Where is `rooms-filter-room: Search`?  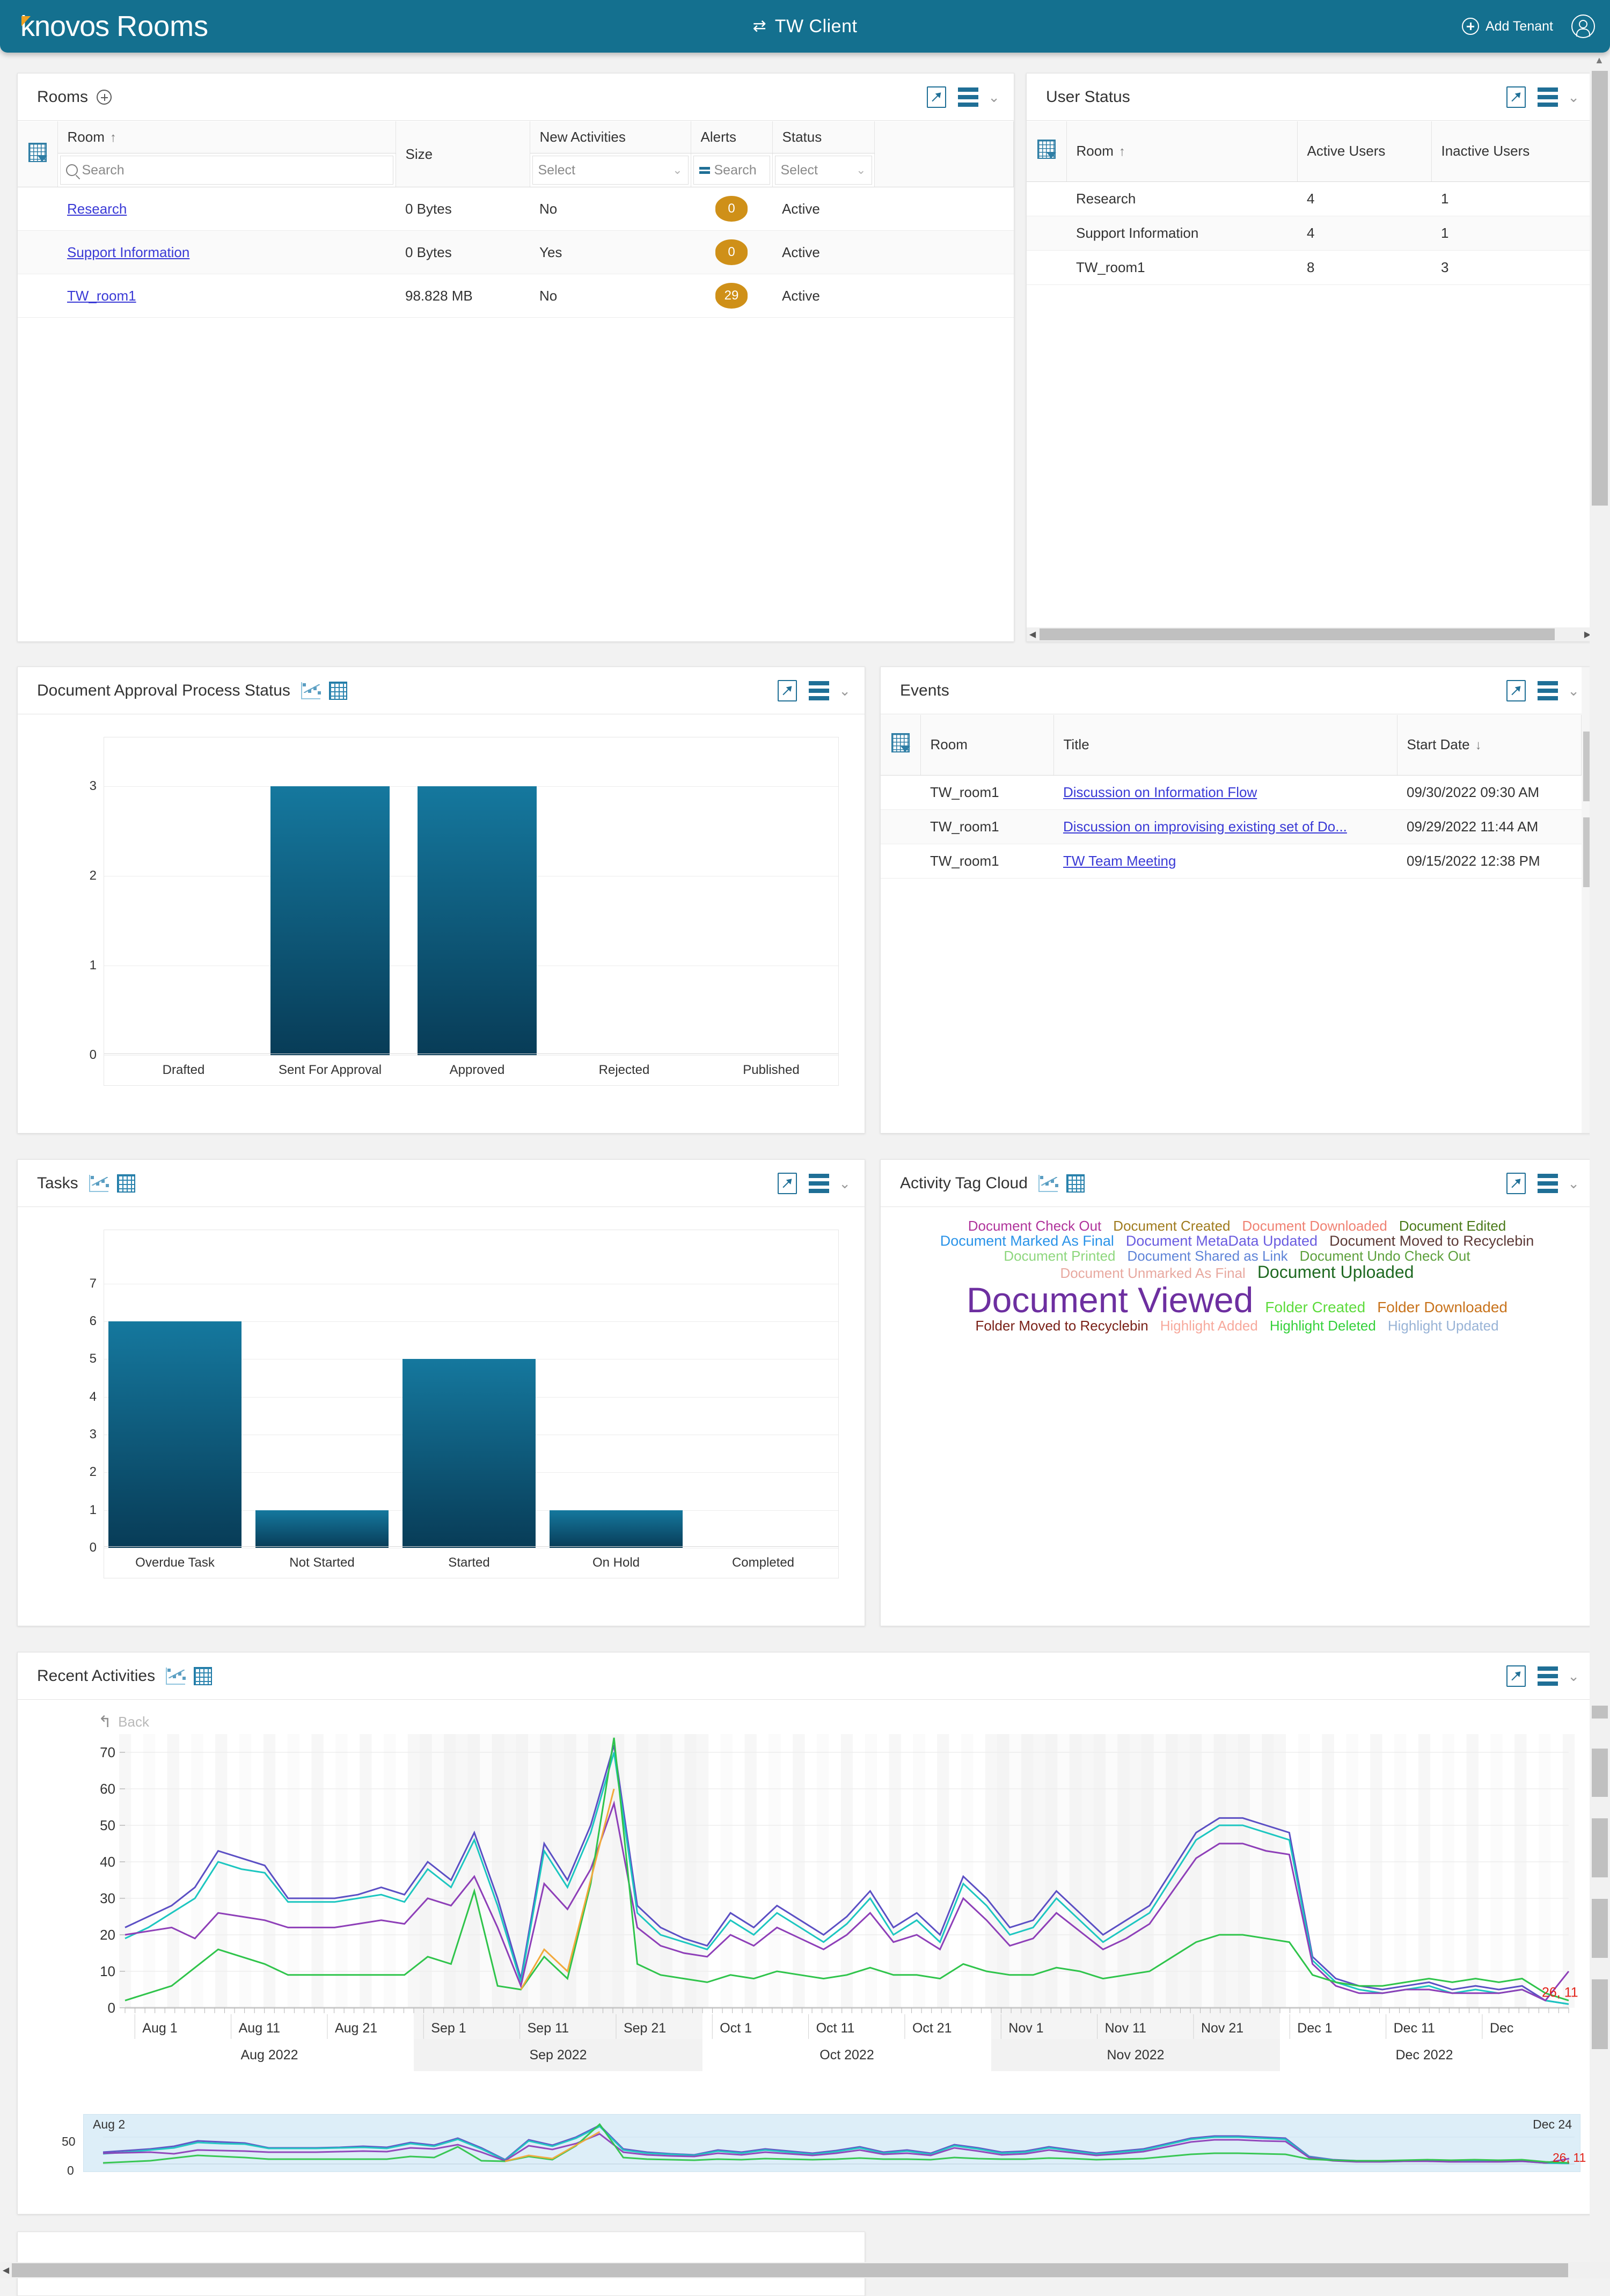 rooms-filter-room: Search is located at coordinates (226, 170).